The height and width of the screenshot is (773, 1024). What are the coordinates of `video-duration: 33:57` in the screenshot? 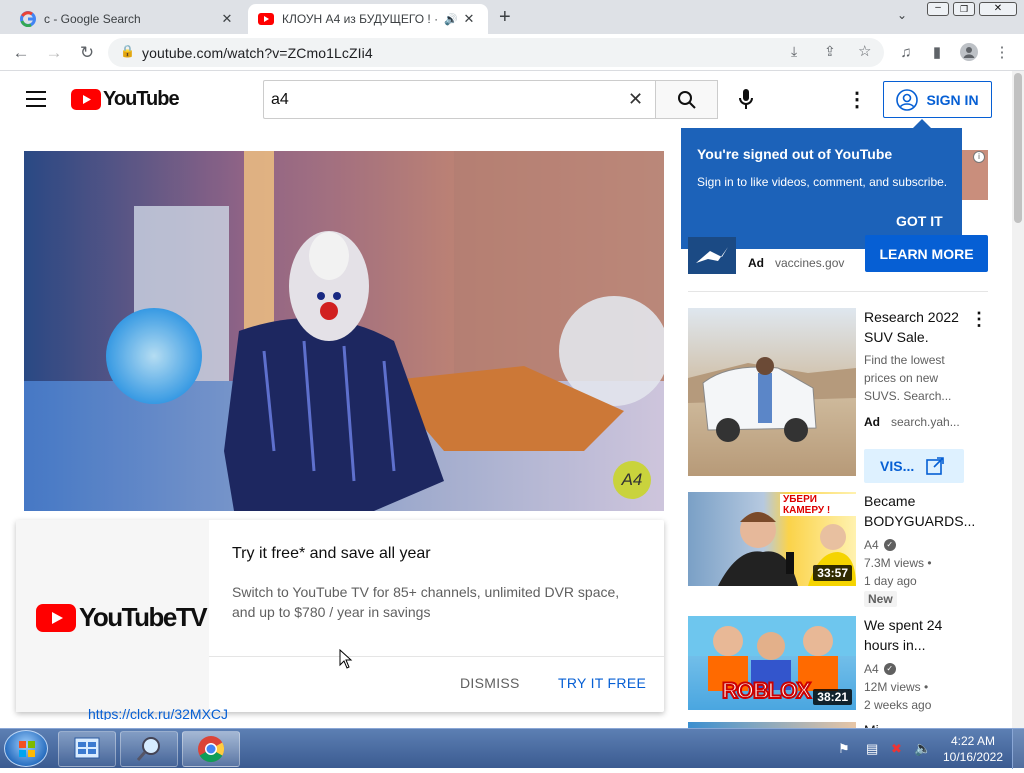 It's located at (832, 573).